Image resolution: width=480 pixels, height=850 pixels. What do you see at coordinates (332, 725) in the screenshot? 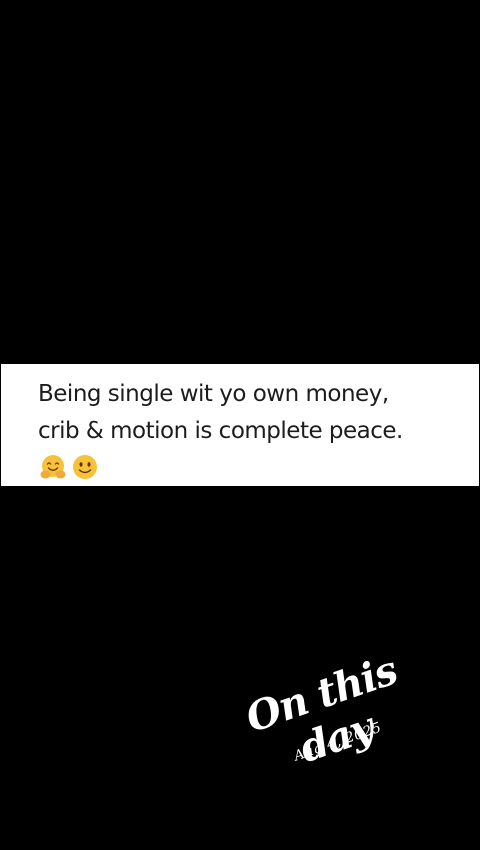
I see `on-this-day-sticker: On this day Aug 4, 2025` at bounding box center [332, 725].